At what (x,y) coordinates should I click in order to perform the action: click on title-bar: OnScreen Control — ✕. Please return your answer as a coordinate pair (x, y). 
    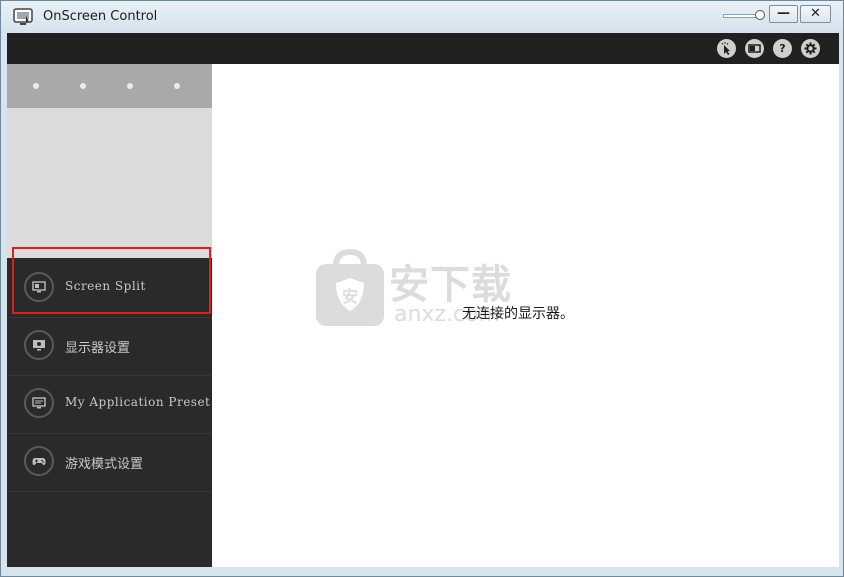
    Looking at the image, I should click on (422, 17).